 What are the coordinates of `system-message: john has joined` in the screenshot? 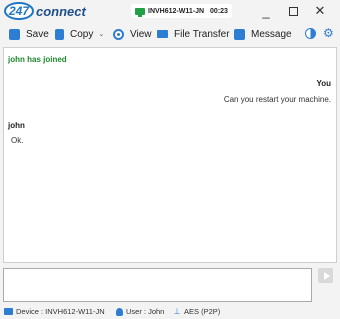 It's located at (37, 59).